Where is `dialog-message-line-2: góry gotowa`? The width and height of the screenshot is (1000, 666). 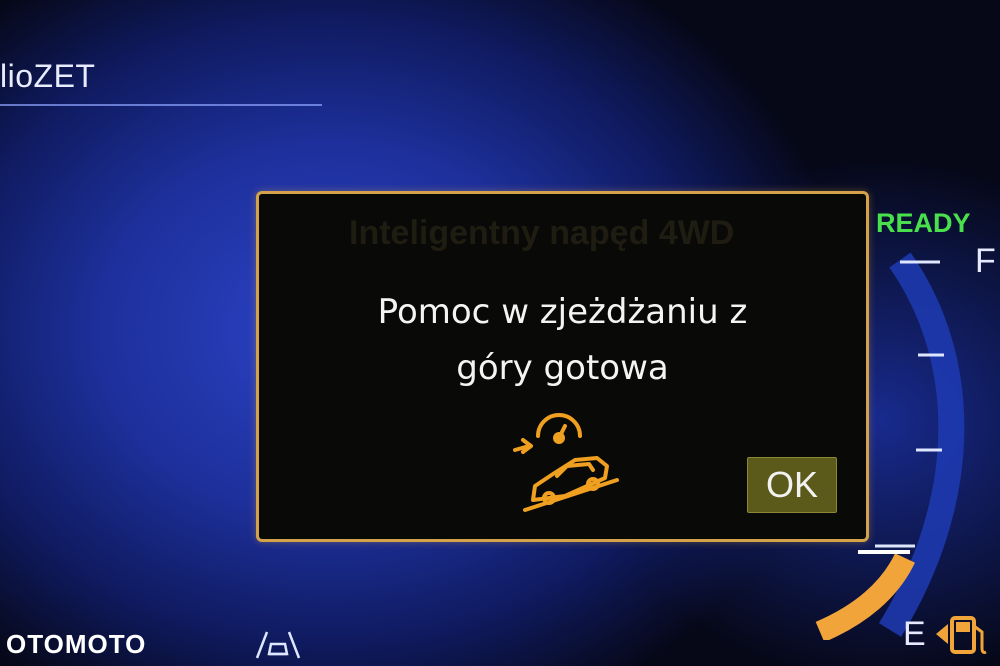 dialog-message-line-2: góry gotowa is located at coordinates (562, 368).